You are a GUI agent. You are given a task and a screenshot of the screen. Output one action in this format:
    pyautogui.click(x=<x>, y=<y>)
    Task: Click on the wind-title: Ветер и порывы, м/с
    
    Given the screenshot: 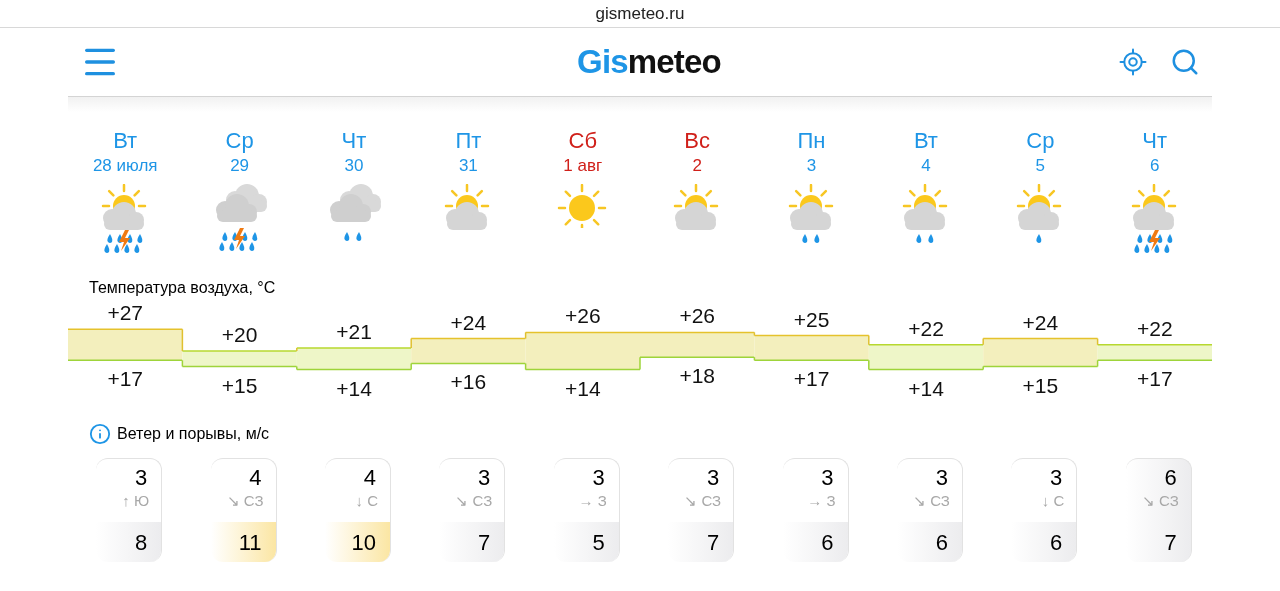 What is the action you would take?
    pyautogui.click(x=193, y=434)
    